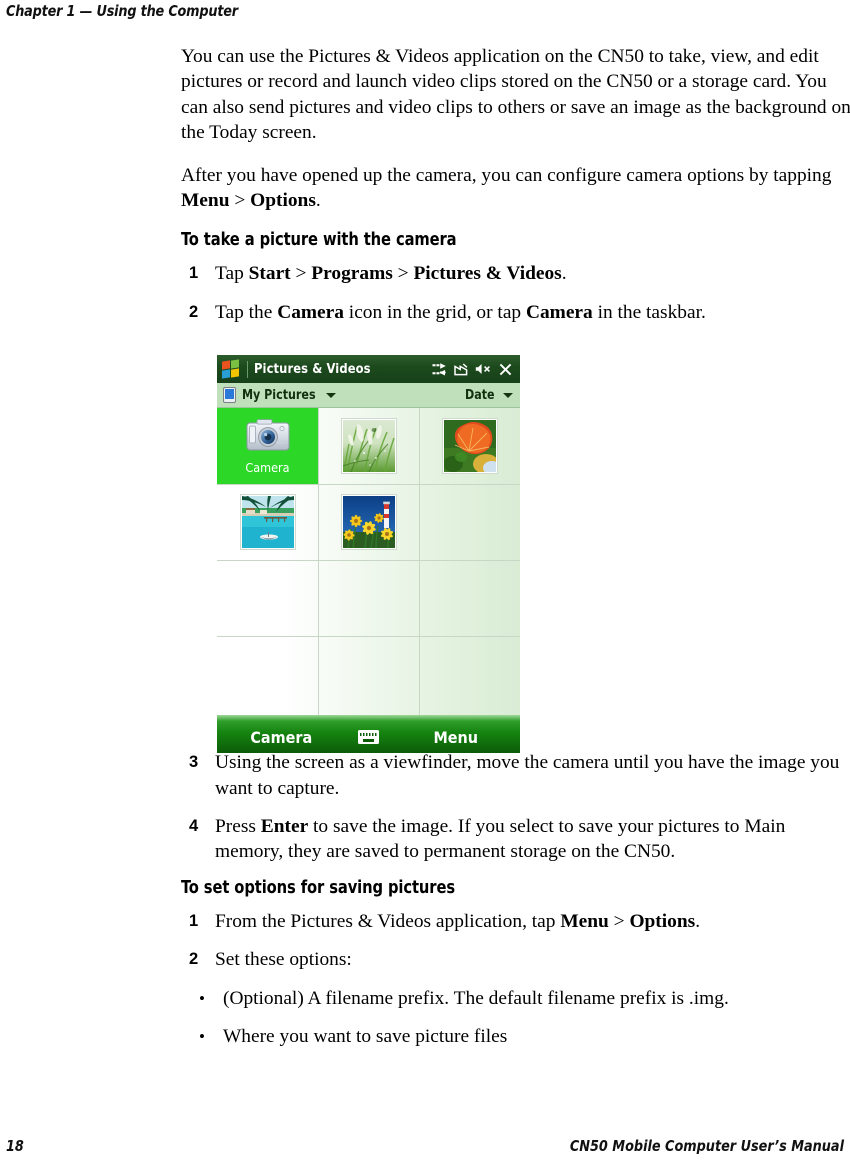 Image resolution: width=850 pixels, height=1170 pixels. What do you see at coordinates (247, 369) in the screenshot?
I see `titlebar-divider` at bounding box center [247, 369].